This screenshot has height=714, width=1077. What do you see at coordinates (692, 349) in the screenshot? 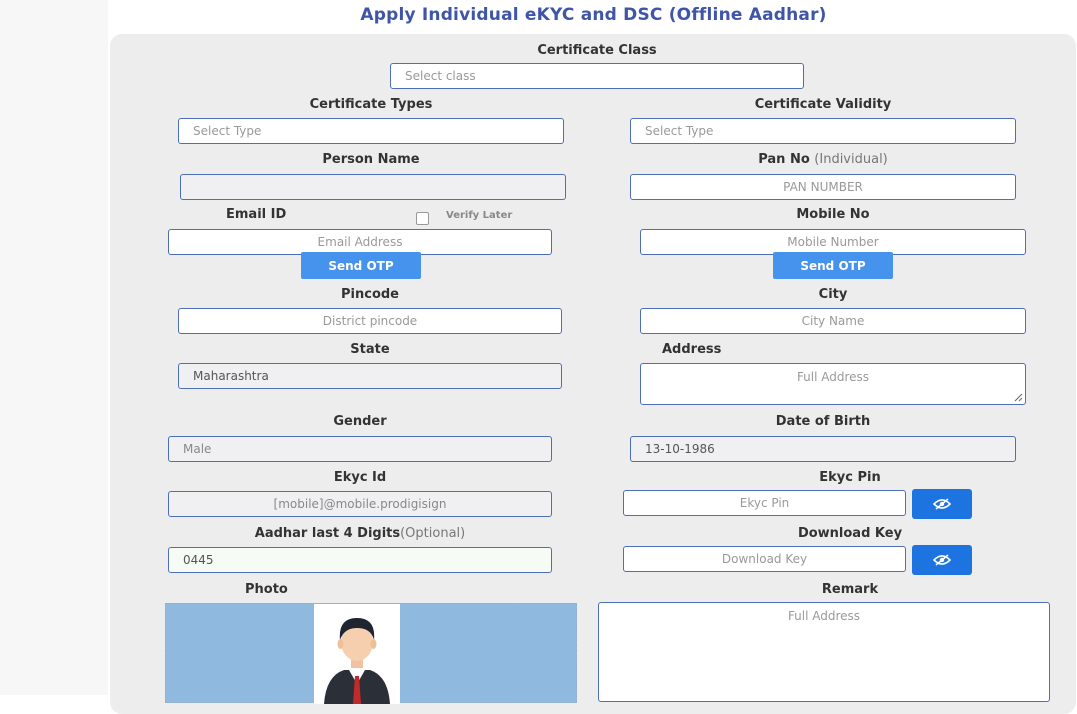
I see `address-label: Address` at bounding box center [692, 349].